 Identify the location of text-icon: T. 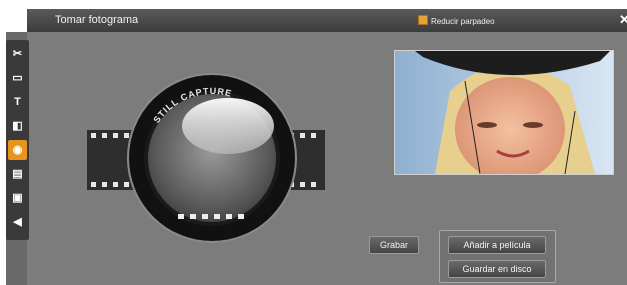
(17, 102).